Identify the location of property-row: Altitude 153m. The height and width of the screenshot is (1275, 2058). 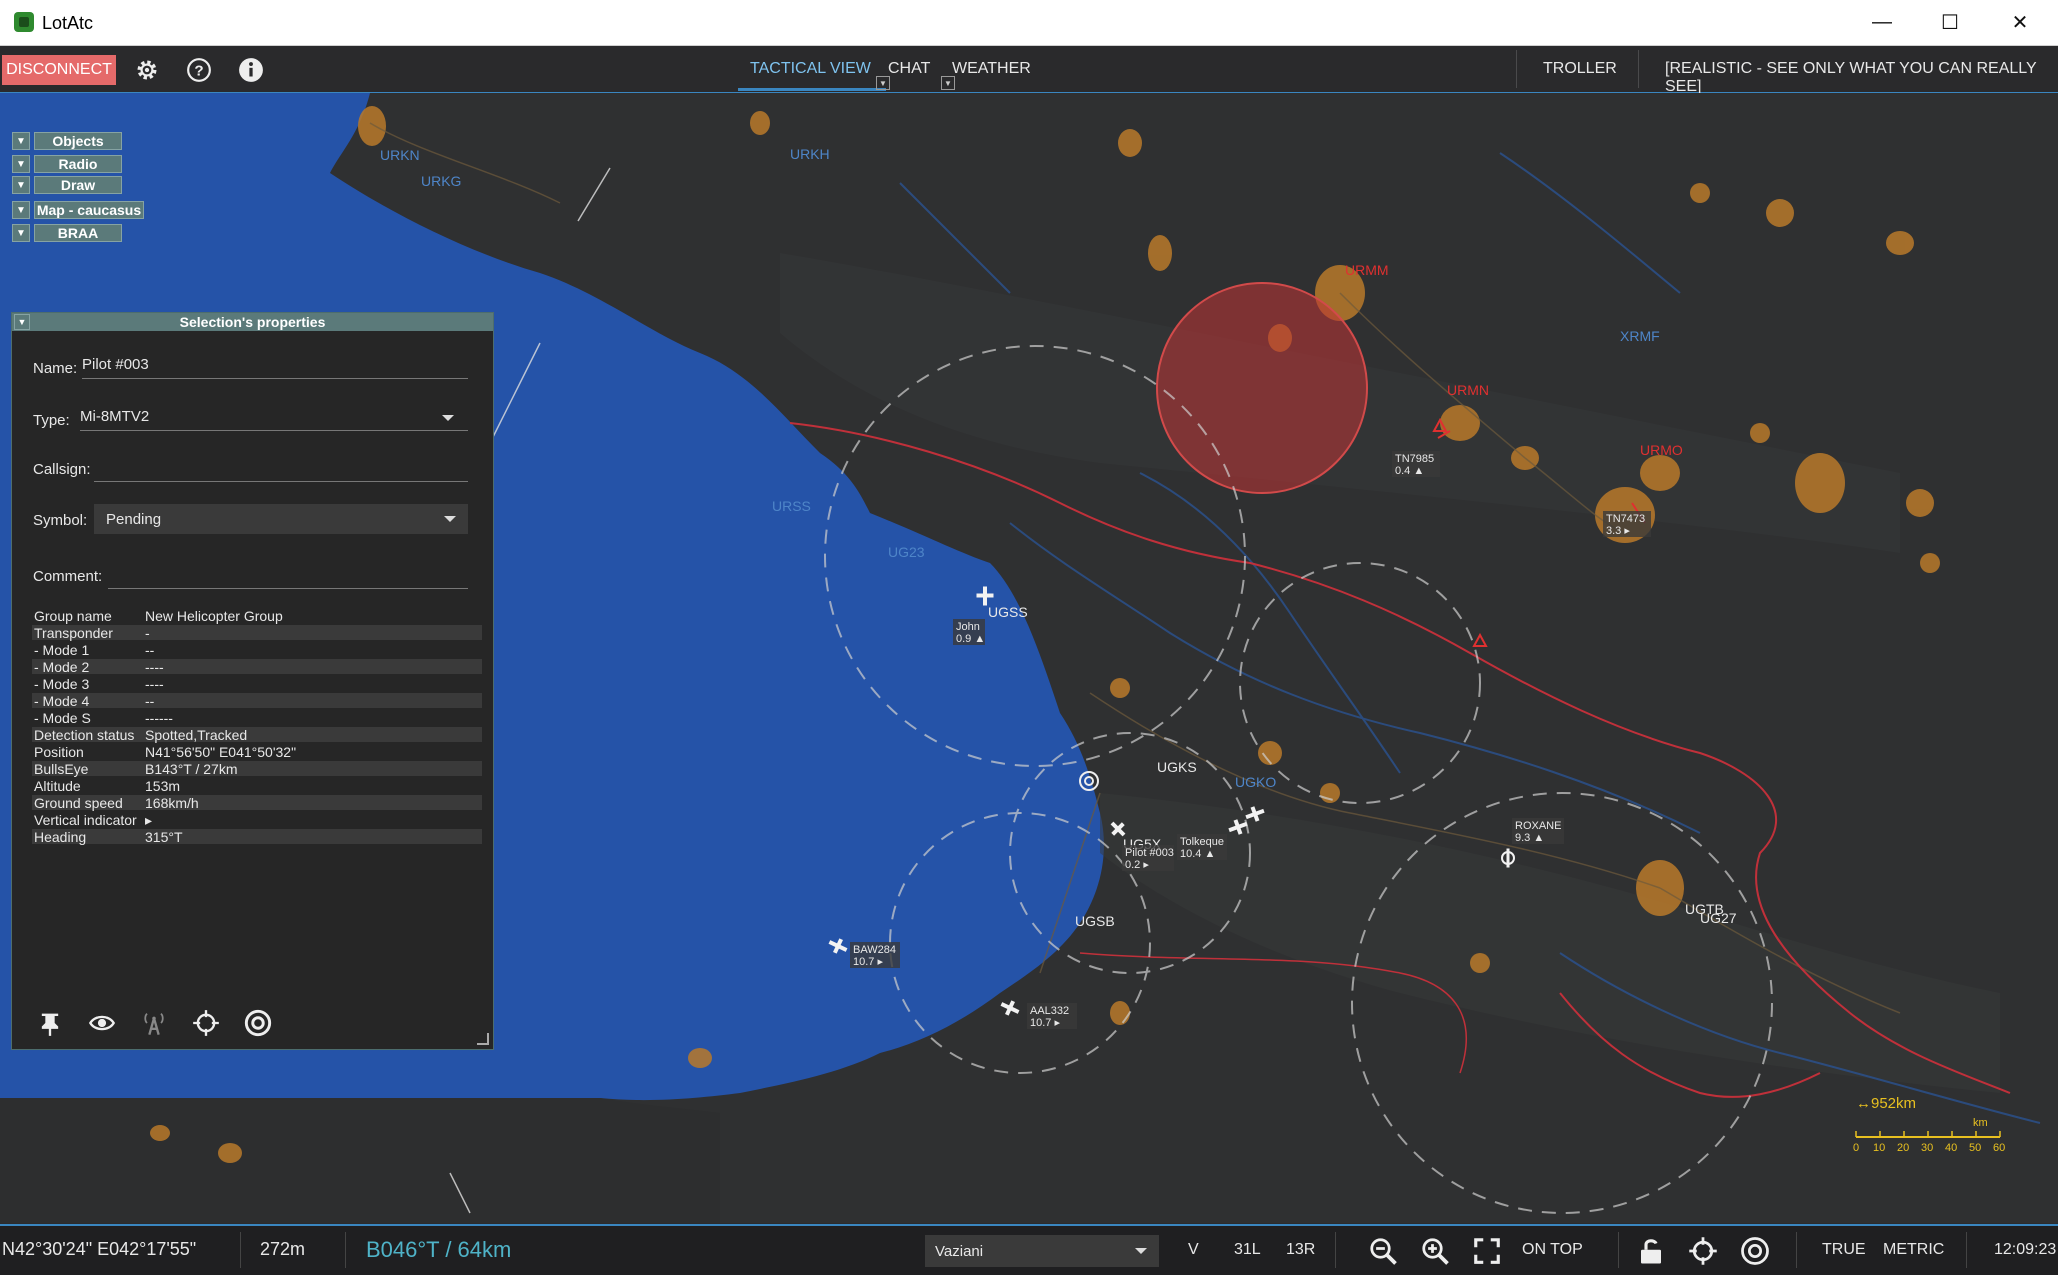
(107, 786).